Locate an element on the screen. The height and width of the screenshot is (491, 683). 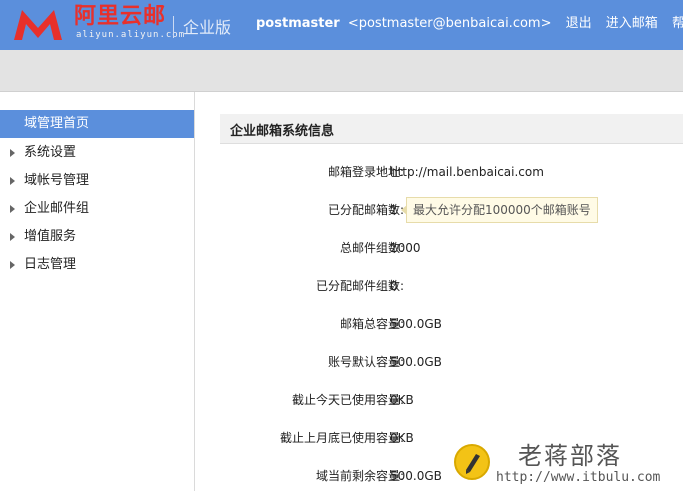
user-name: postmaster is located at coordinates (298, 23).